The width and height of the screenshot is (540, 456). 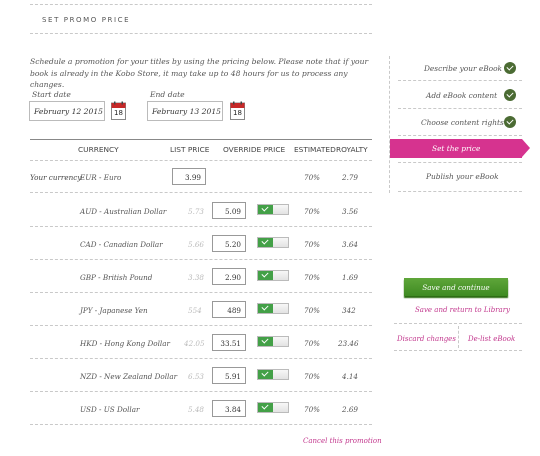 What do you see at coordinates (460, 68) in the screenshot?
I see `step-describe-ebook: Describe your eBook` at bounding box center [460, 68].